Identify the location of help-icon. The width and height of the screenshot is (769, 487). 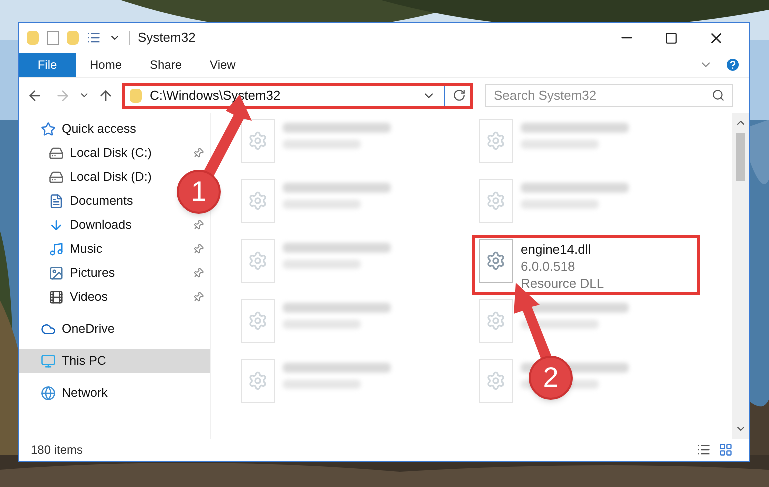
(733, 65).